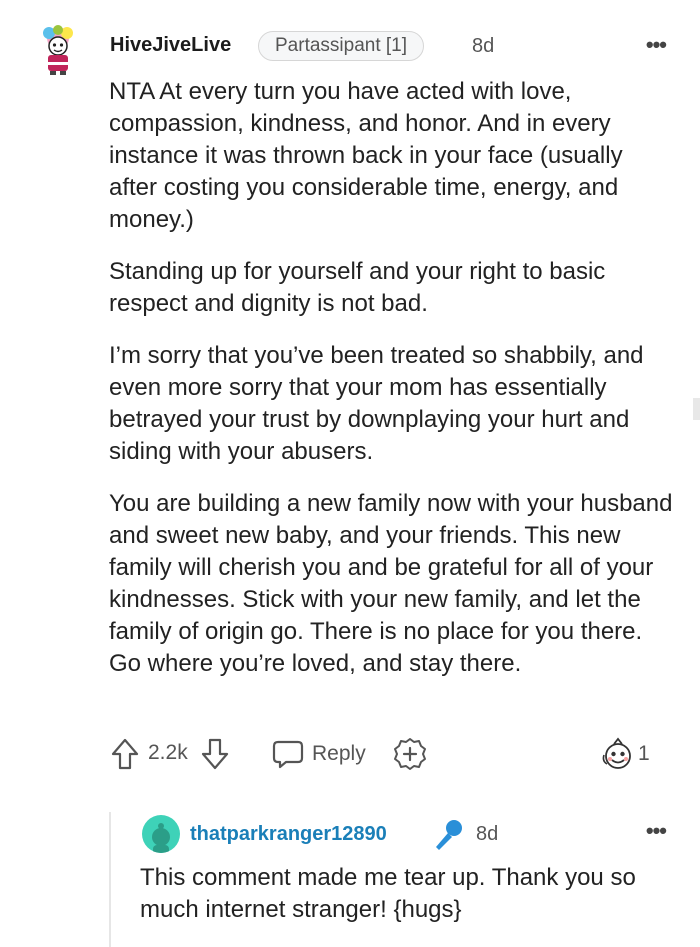  I want to click on reply-avatar, so click(161, 834).